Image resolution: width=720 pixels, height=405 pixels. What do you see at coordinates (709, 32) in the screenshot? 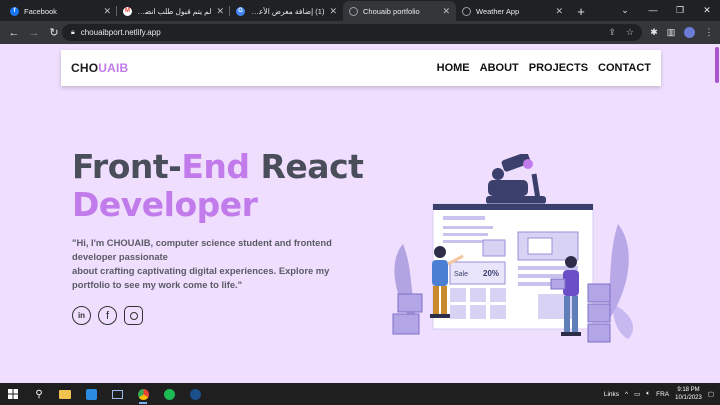
I see `menu-icon: ⋮` at bounding box center [709, 32].